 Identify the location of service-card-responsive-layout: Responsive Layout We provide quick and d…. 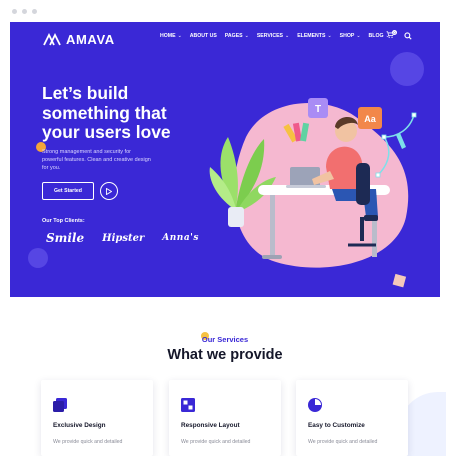
(225, 418).